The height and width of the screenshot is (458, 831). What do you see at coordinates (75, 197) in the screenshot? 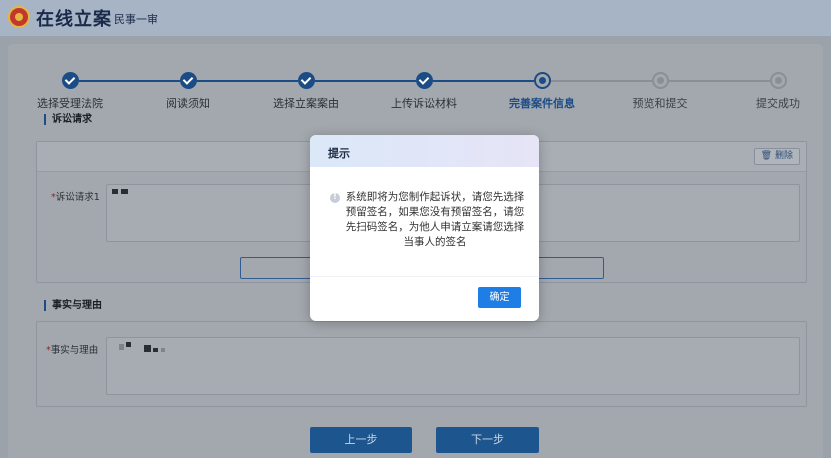
I see `claim-field-label: *诉讼请求1` at bounding box center [75, 197].